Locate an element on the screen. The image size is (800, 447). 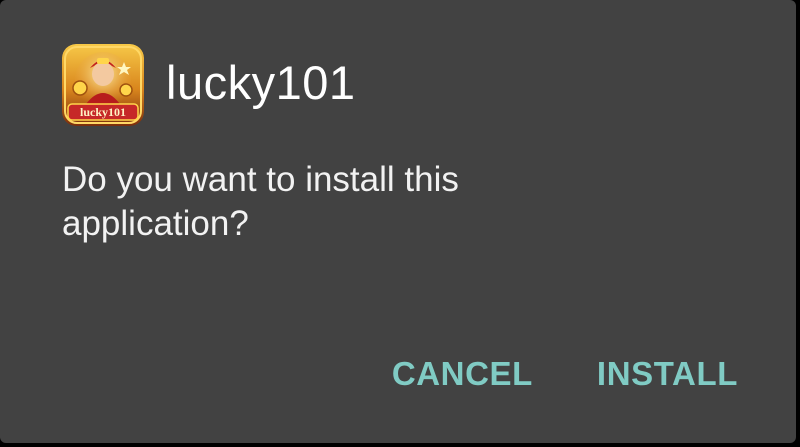
app-name: lucky101 is located at coordinates (261, 82).